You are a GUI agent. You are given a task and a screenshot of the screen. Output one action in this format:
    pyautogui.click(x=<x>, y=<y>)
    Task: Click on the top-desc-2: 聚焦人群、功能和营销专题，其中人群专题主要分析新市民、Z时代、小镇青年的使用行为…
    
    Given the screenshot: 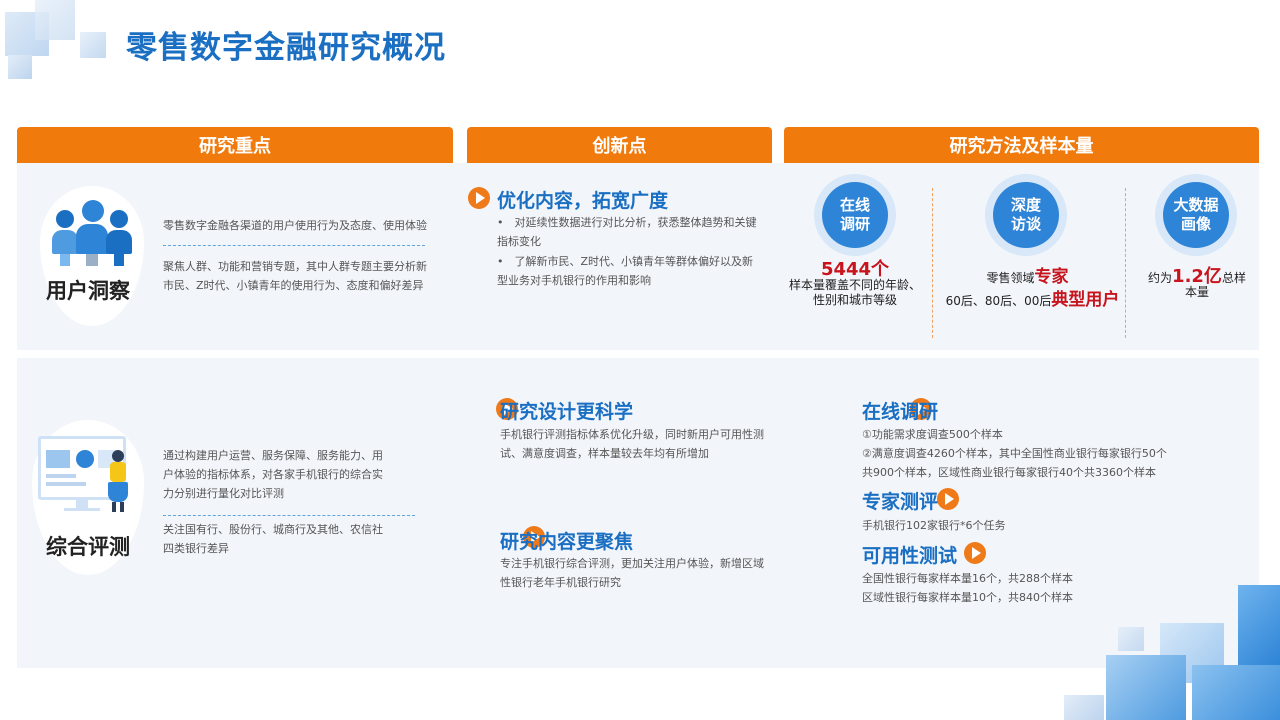 What is the action you would take?
    pyautogui.click(x=295, y=276)
    